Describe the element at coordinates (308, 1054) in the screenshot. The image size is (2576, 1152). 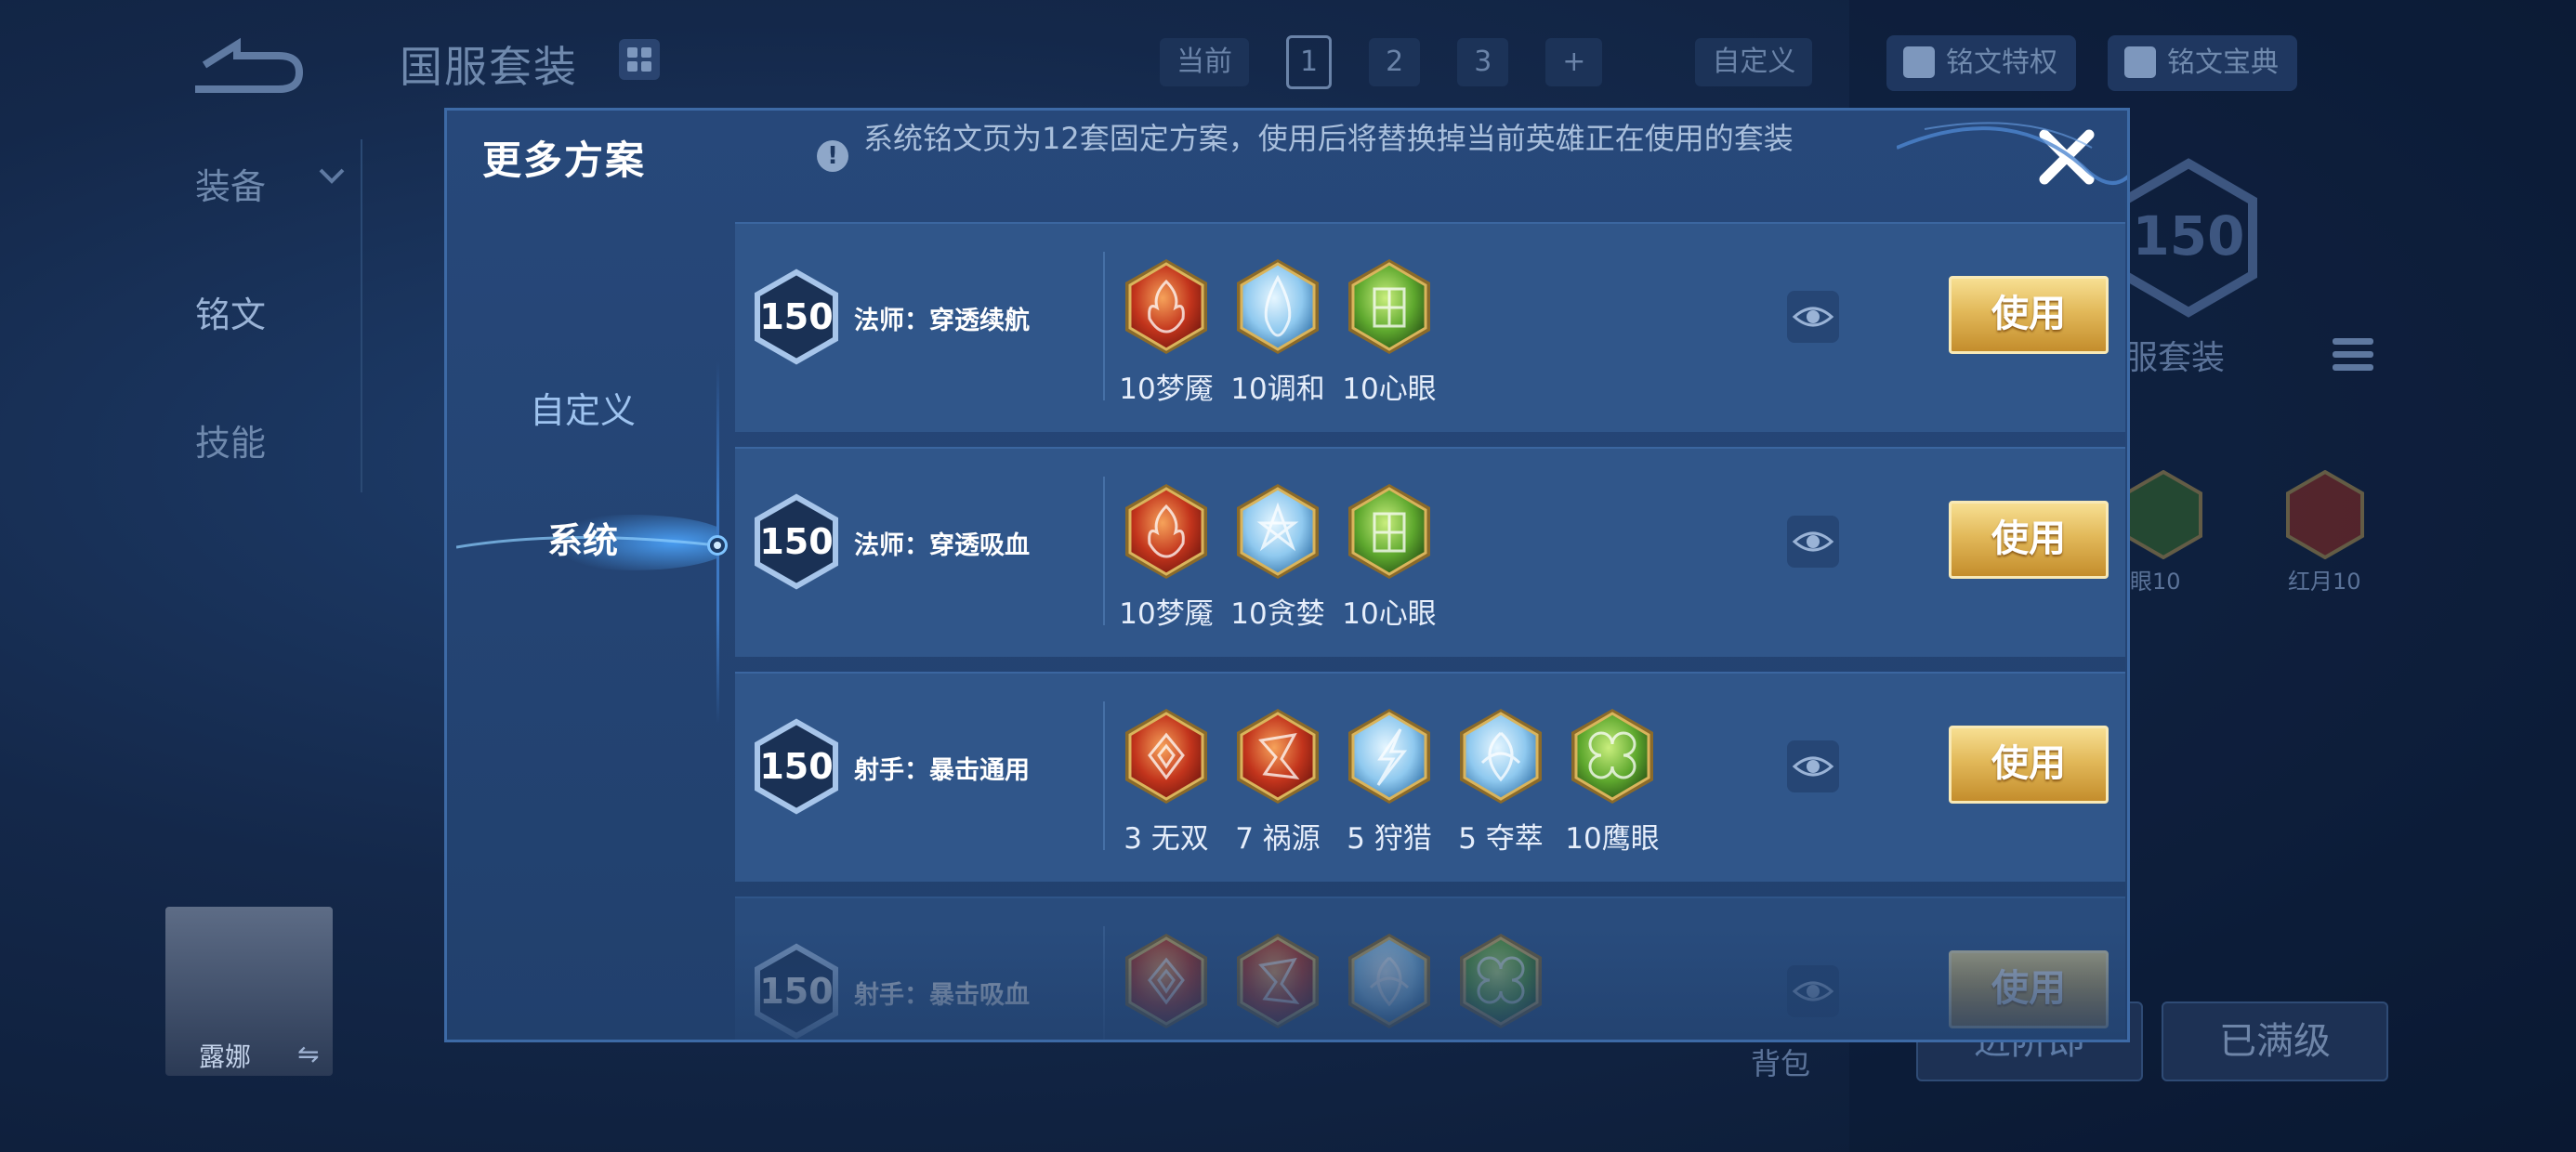
I see `swap-icon: ⇋` at that location.